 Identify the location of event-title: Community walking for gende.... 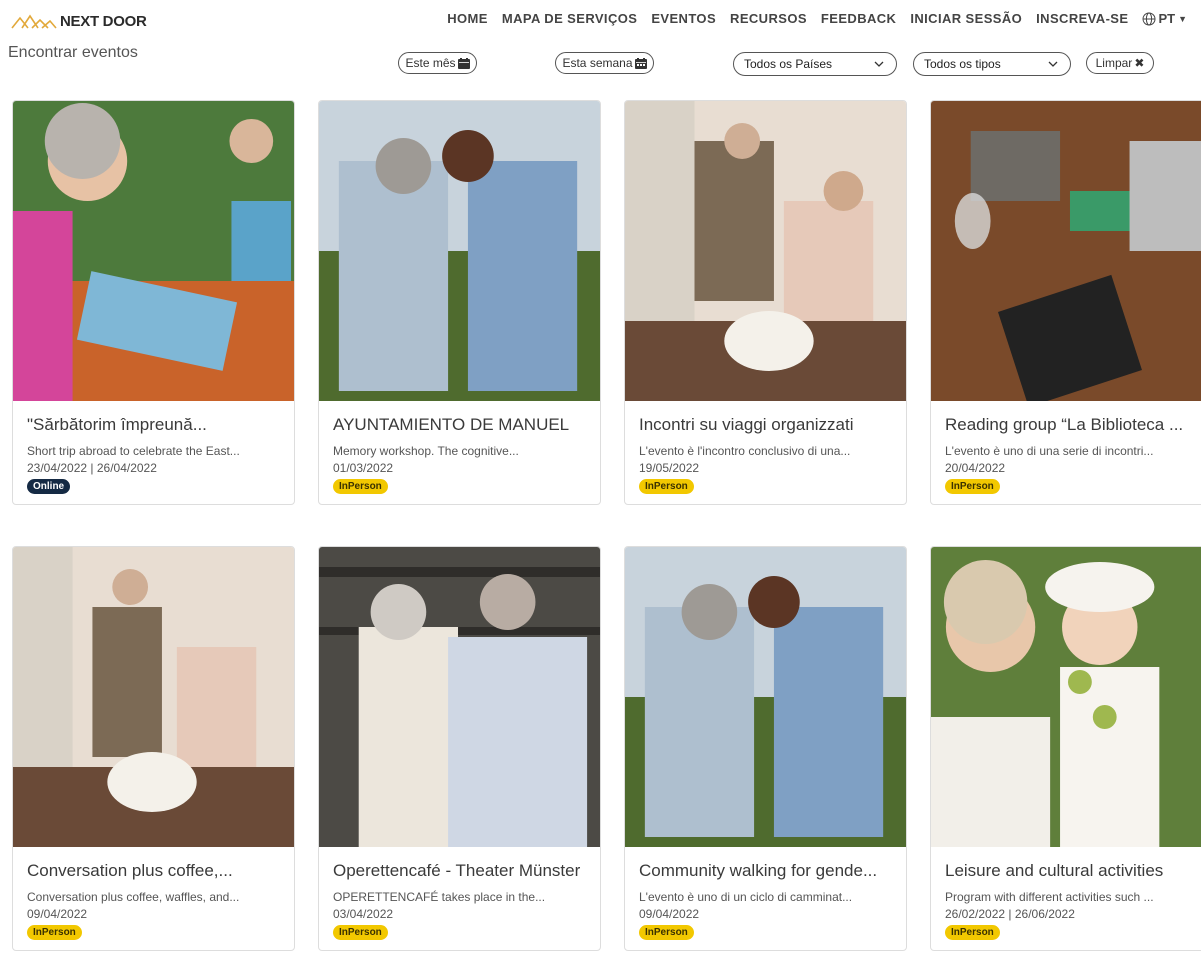
(758, 870).